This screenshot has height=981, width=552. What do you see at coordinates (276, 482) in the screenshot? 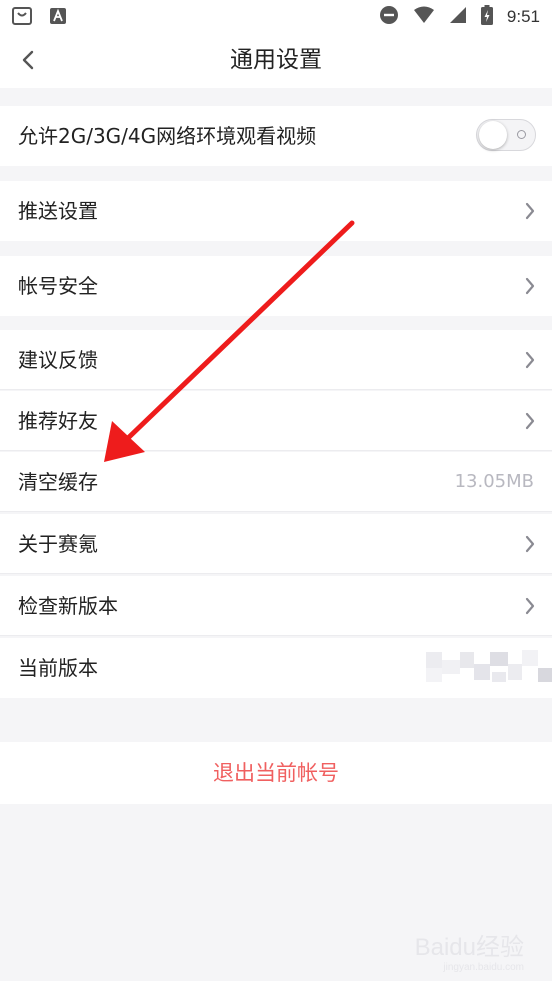
I see `setting-row-clear-cache: 清空缓存 13.05MB` at bounding box center [276, 482].